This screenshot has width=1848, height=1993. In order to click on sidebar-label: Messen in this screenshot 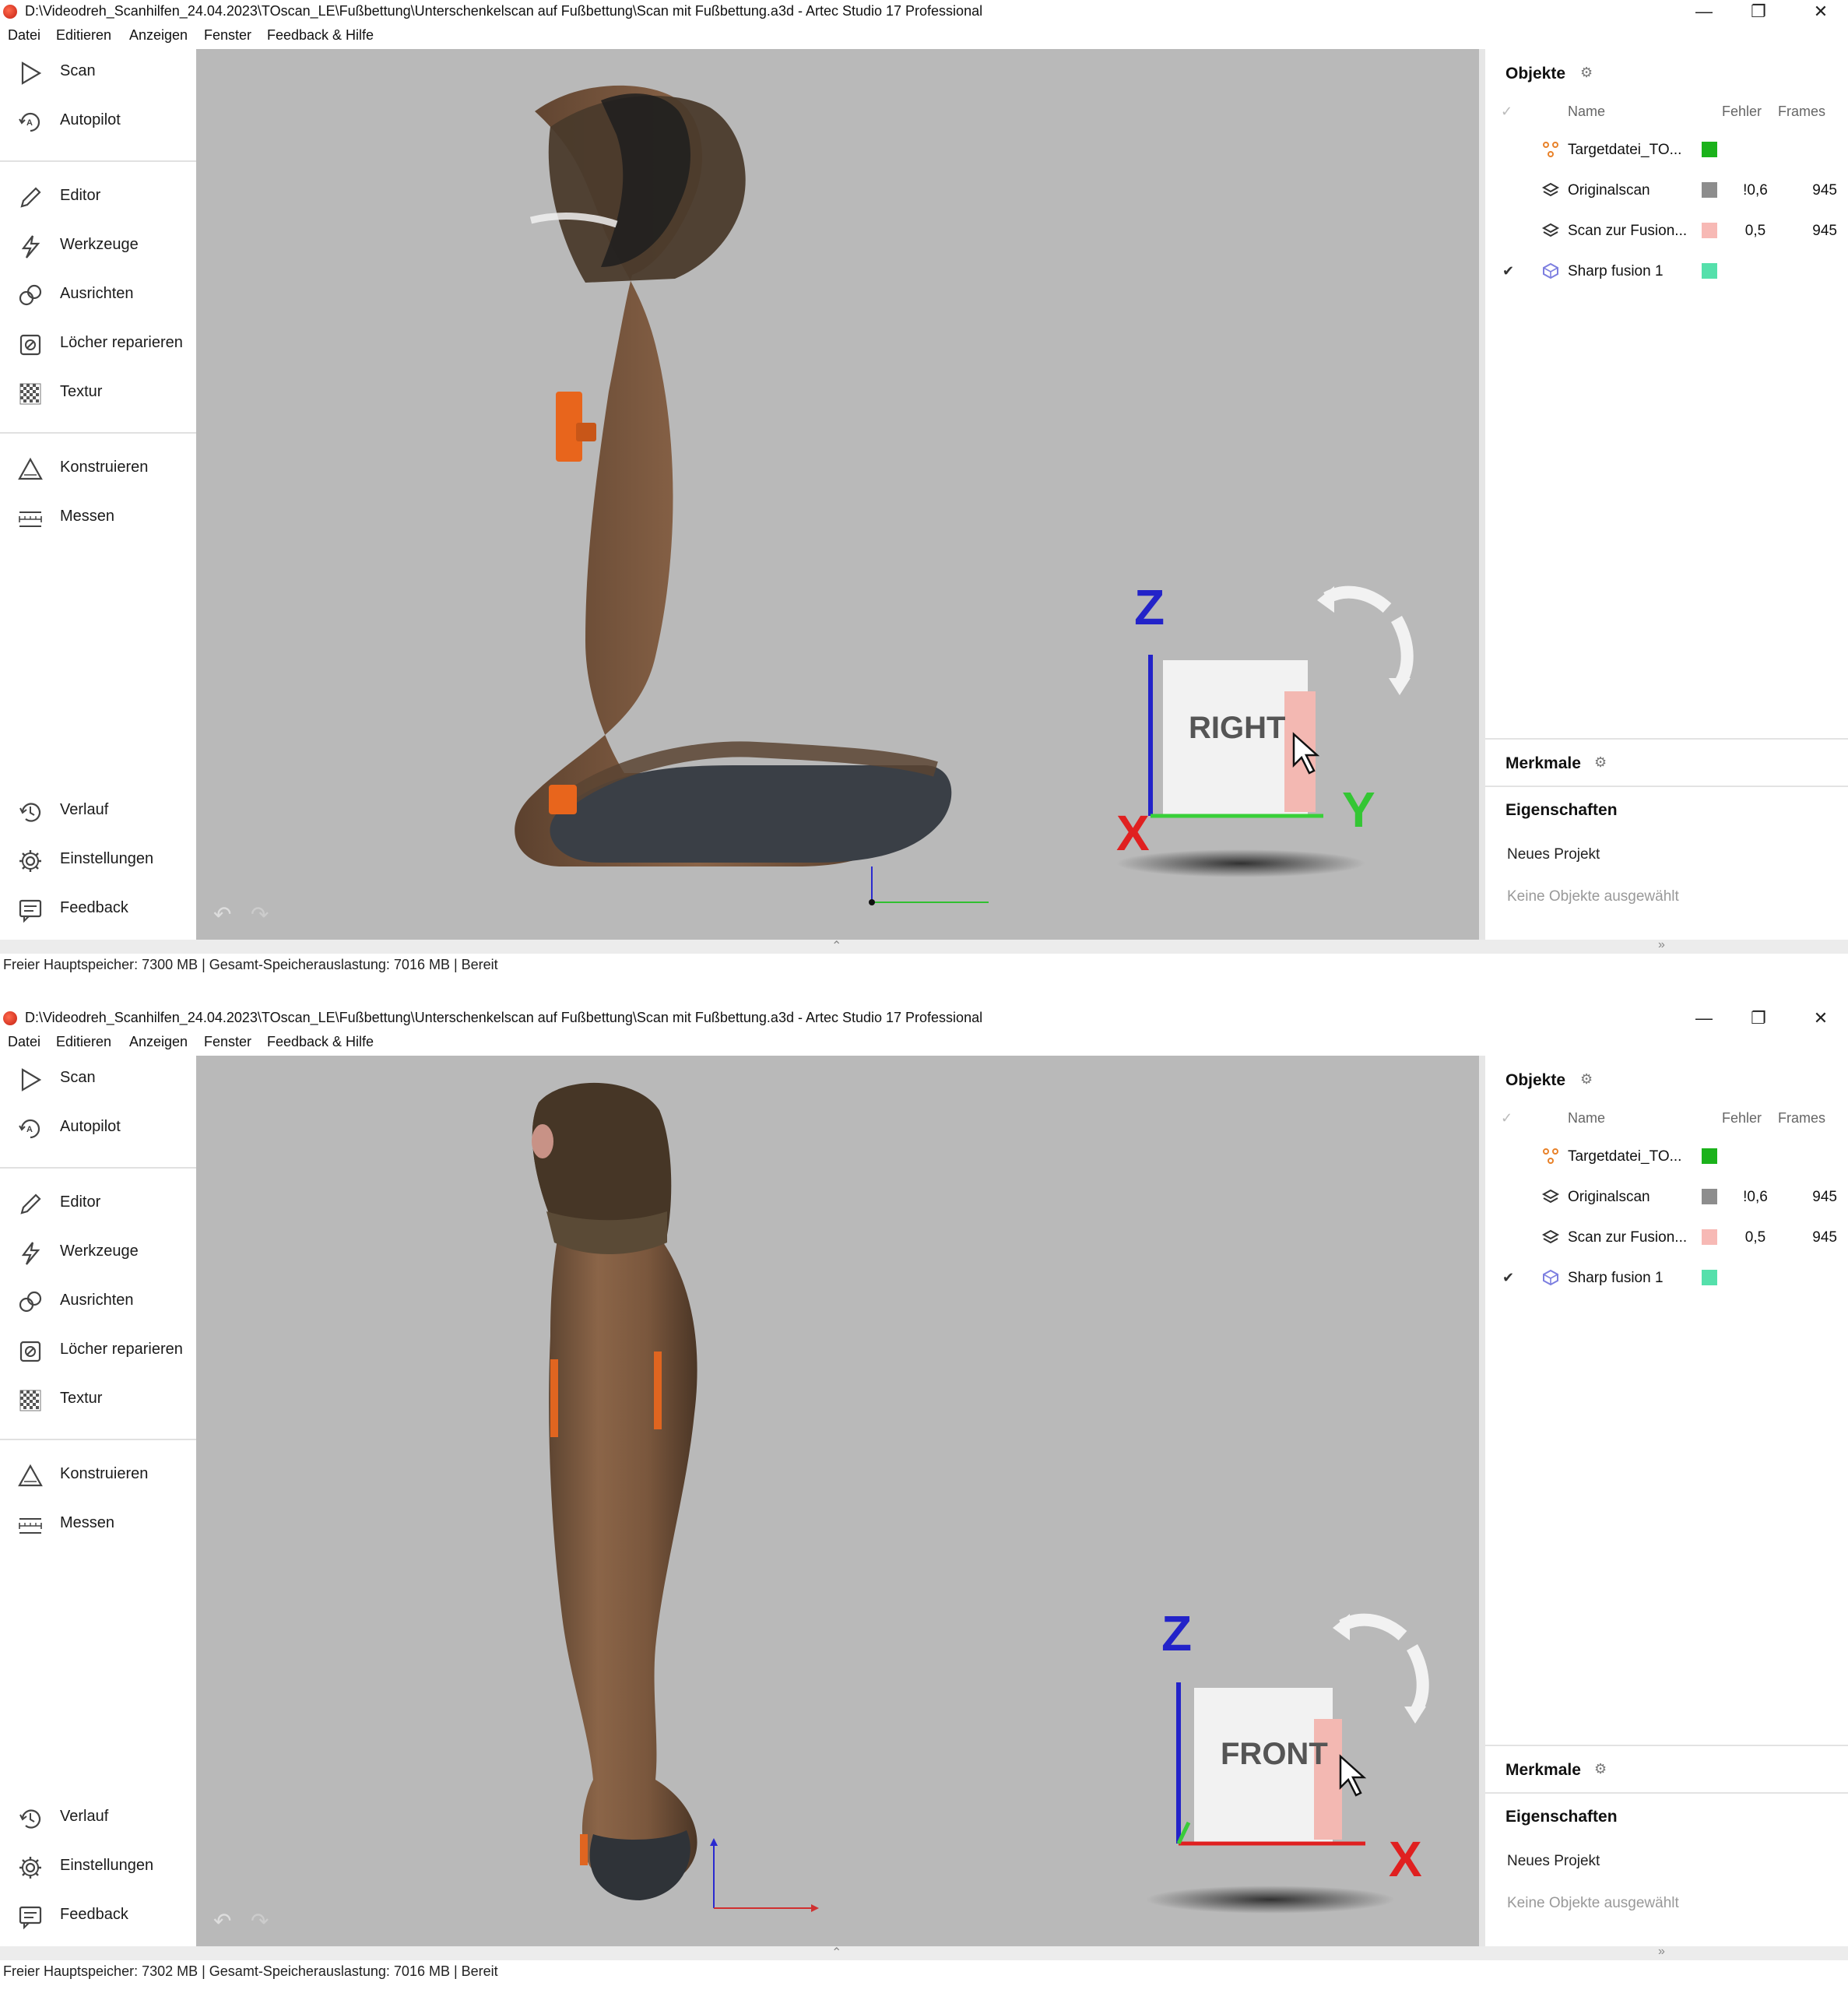, I will do `click(87, 516)`.